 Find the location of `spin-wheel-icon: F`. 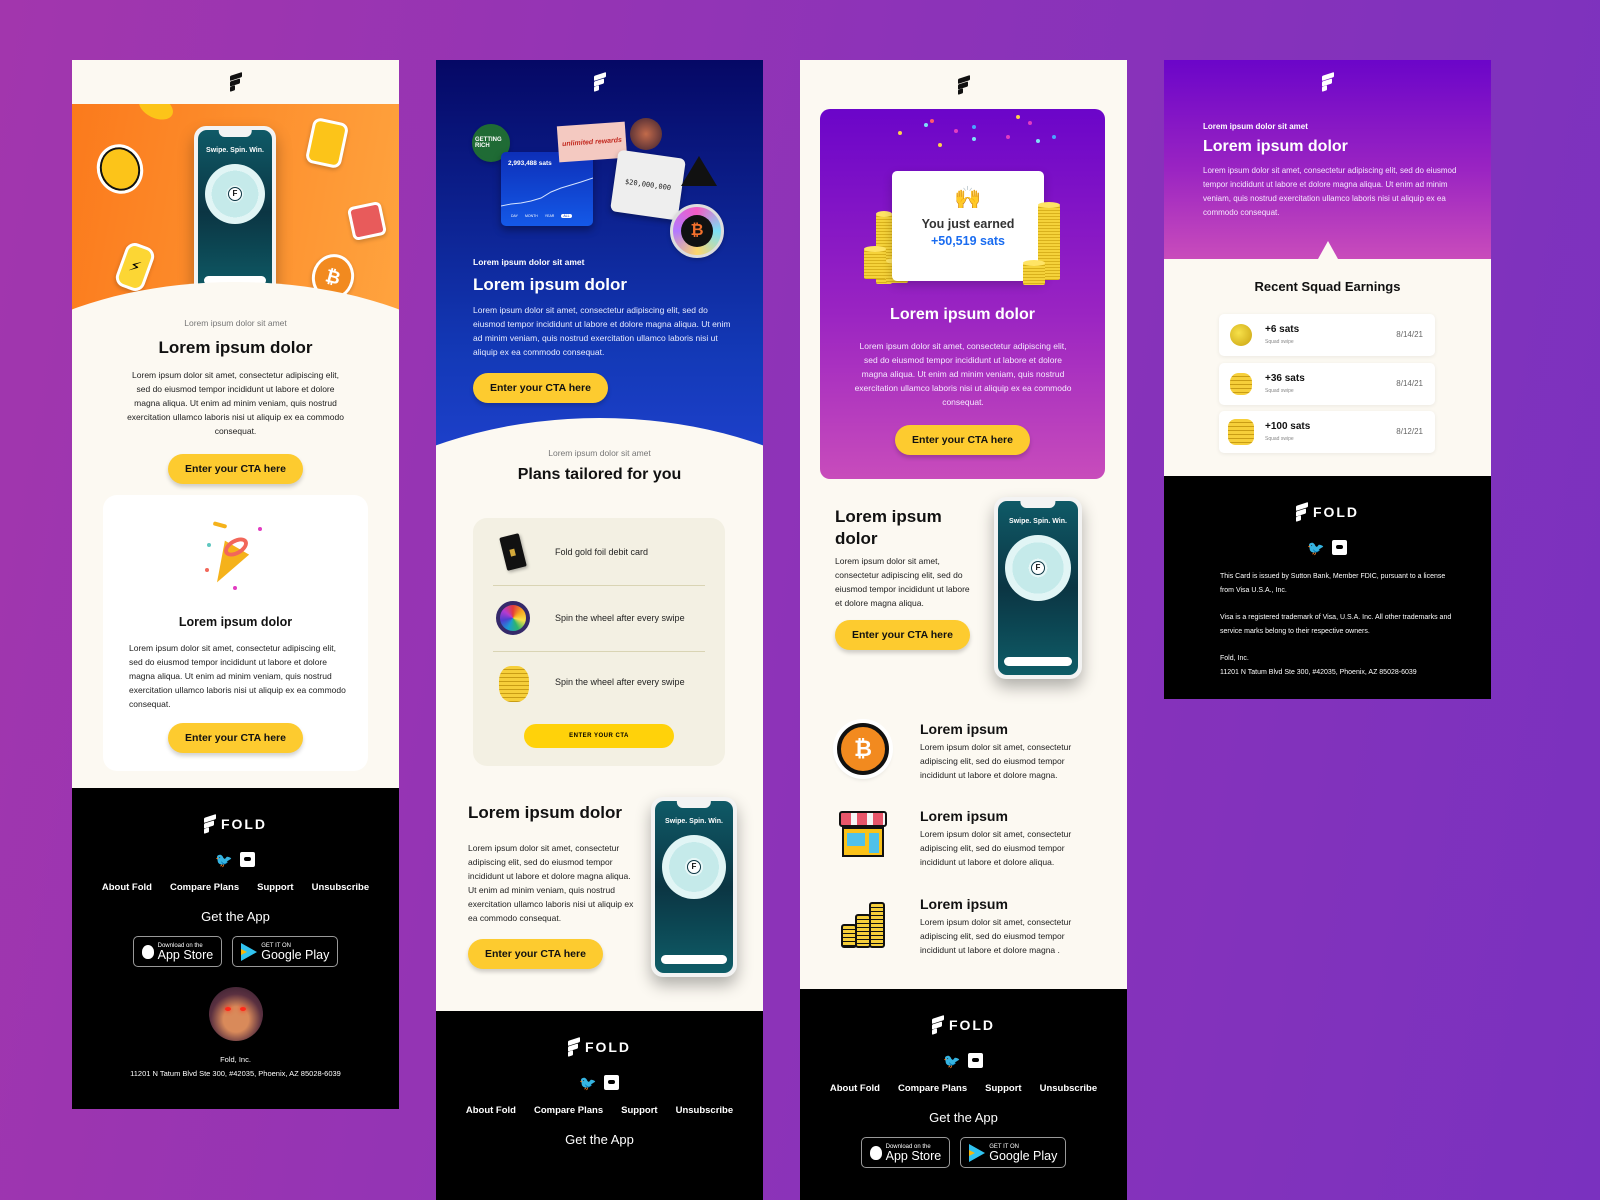

spin-wheel-icon: F is located at coordinates (235, 194).